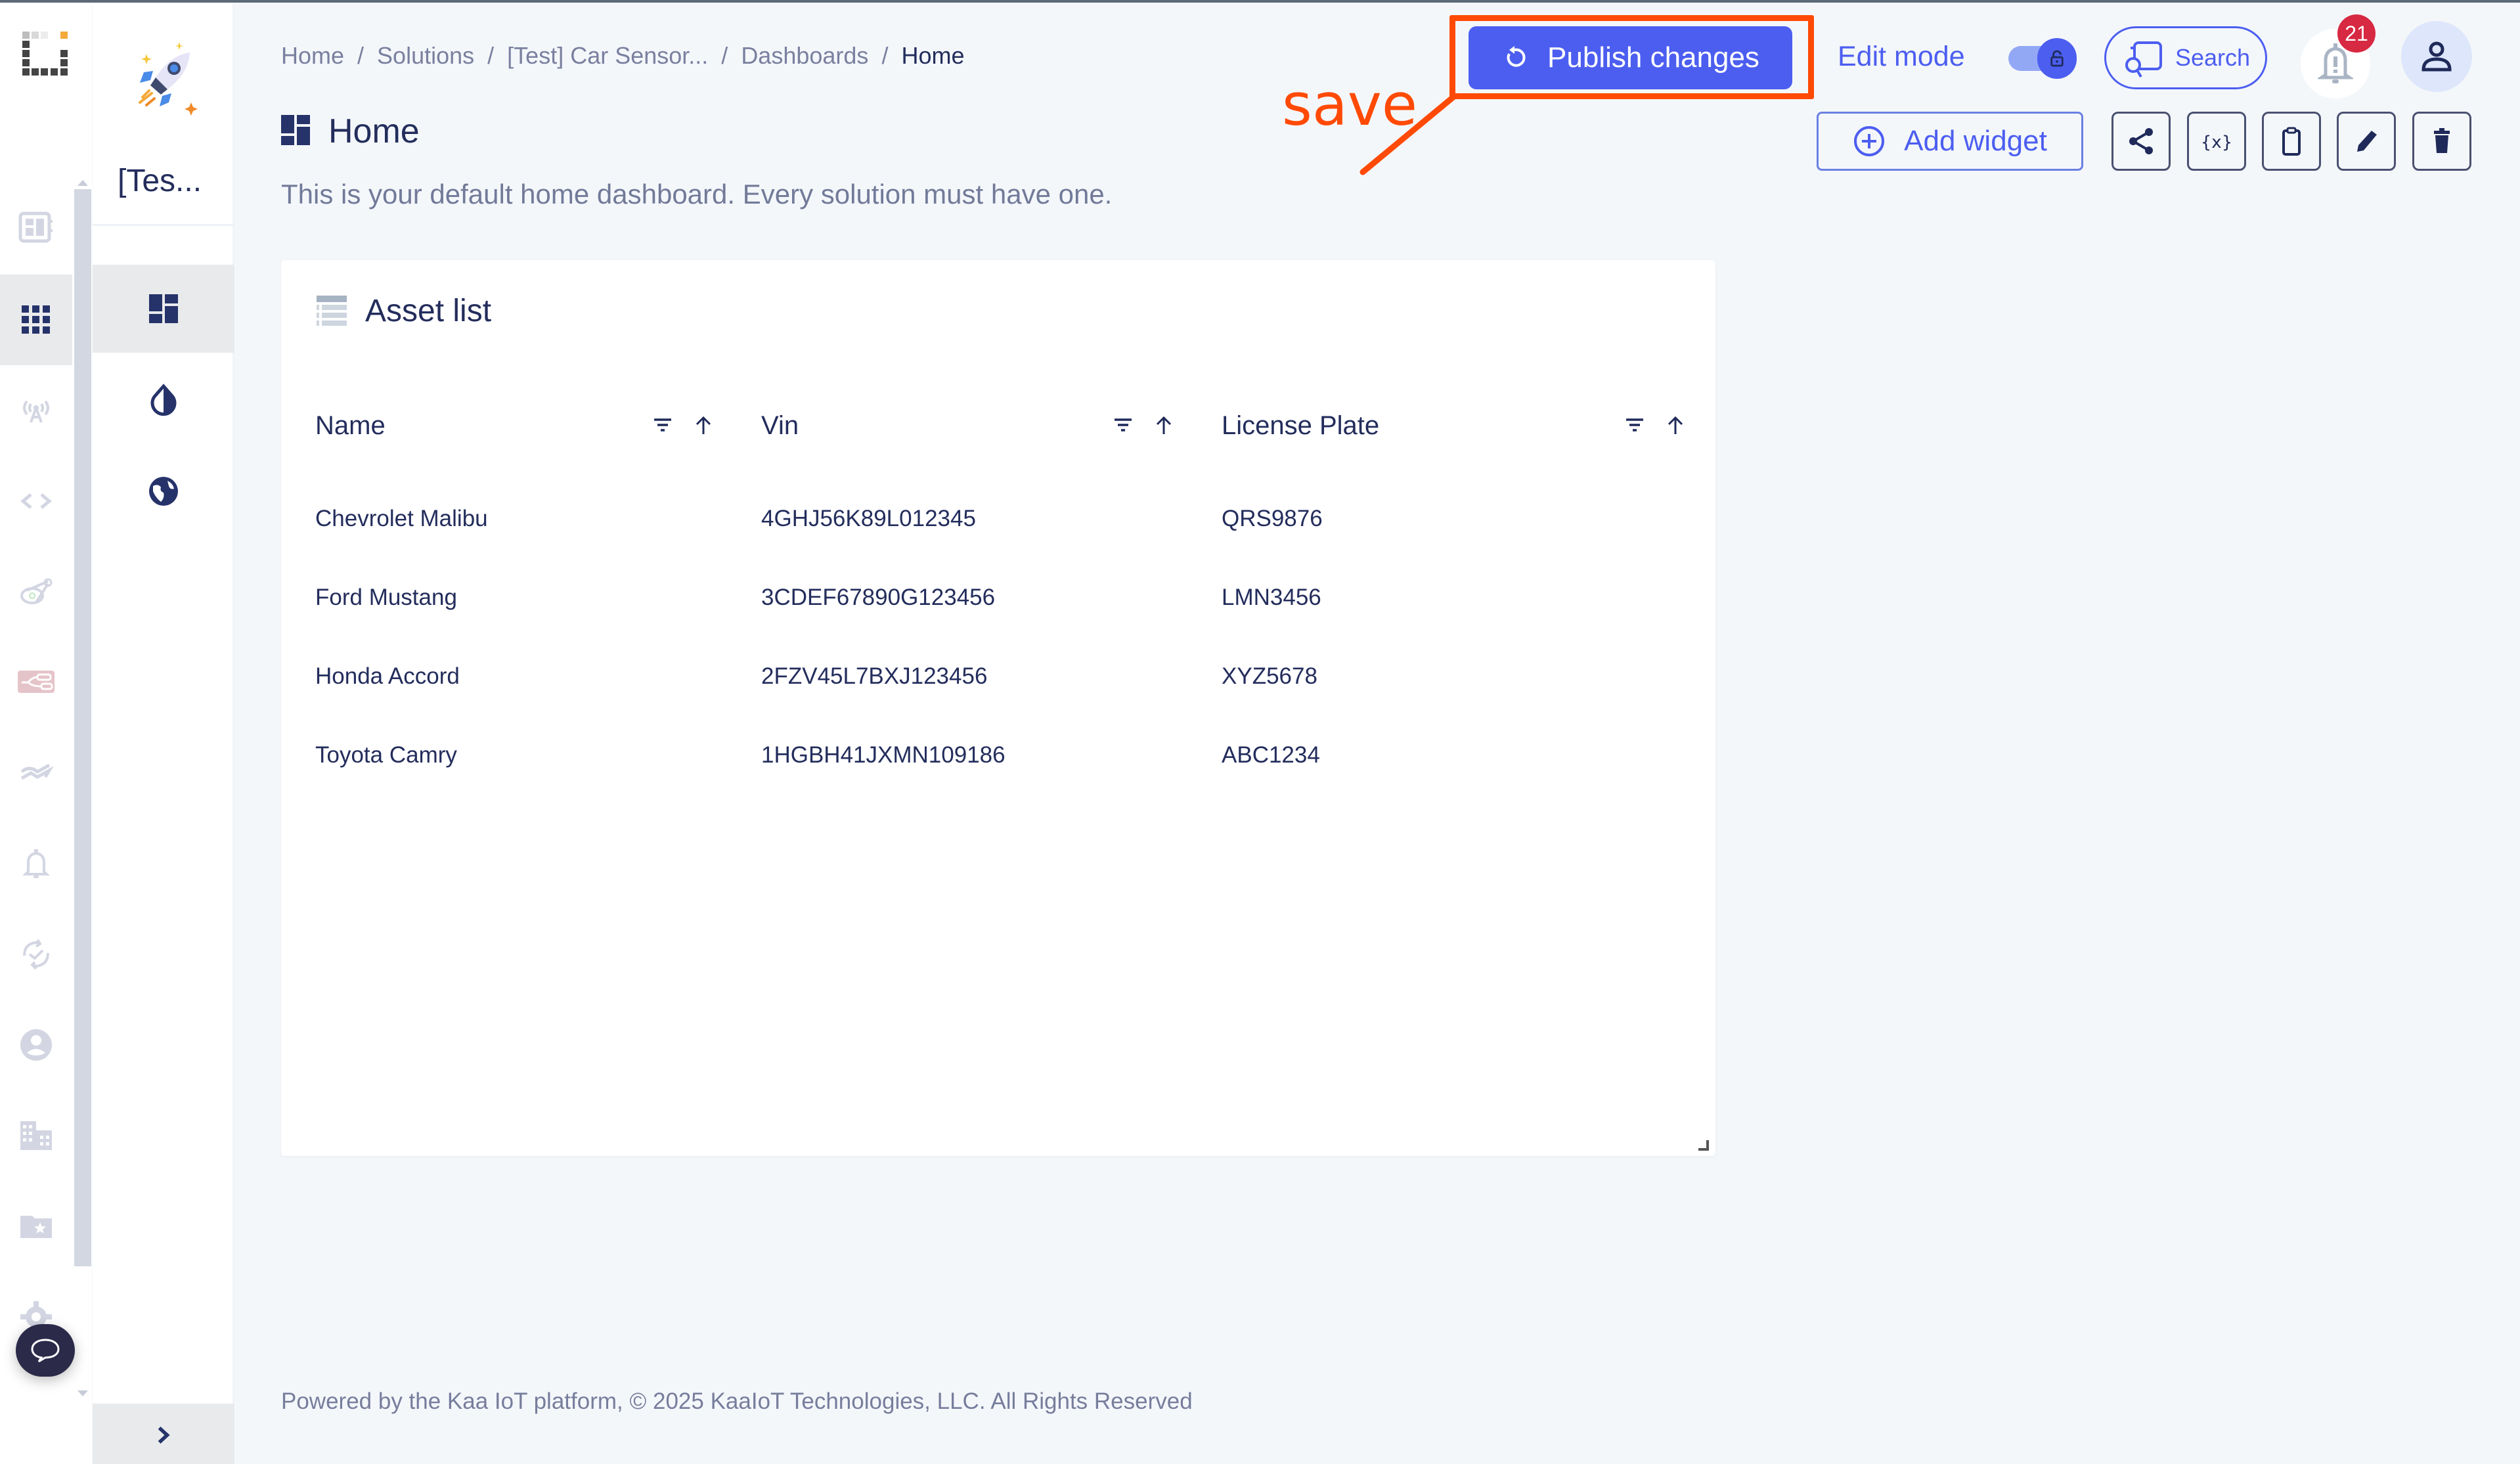 The image size is (2520, 1464). I want to click on window-top-border, so click(1260, 1).